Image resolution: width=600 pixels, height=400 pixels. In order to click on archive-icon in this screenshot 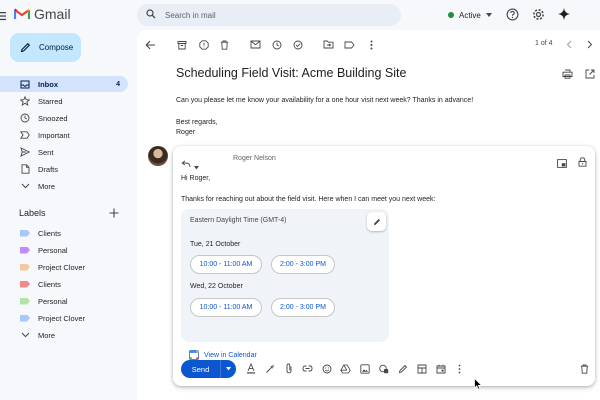, I will do `click(181, 44)`.